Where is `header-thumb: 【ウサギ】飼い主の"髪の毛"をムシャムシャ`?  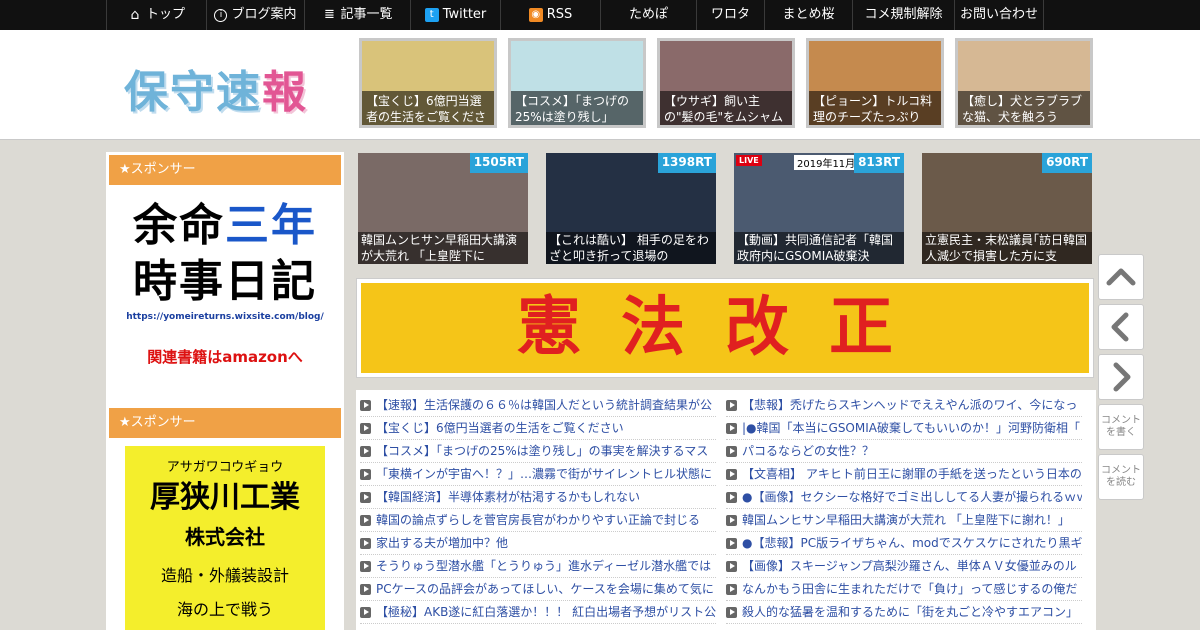 header-thumb: 【ウサギ】飼い主の"髪の毛"をムシャムシャ is located at coordinates (726, 83).